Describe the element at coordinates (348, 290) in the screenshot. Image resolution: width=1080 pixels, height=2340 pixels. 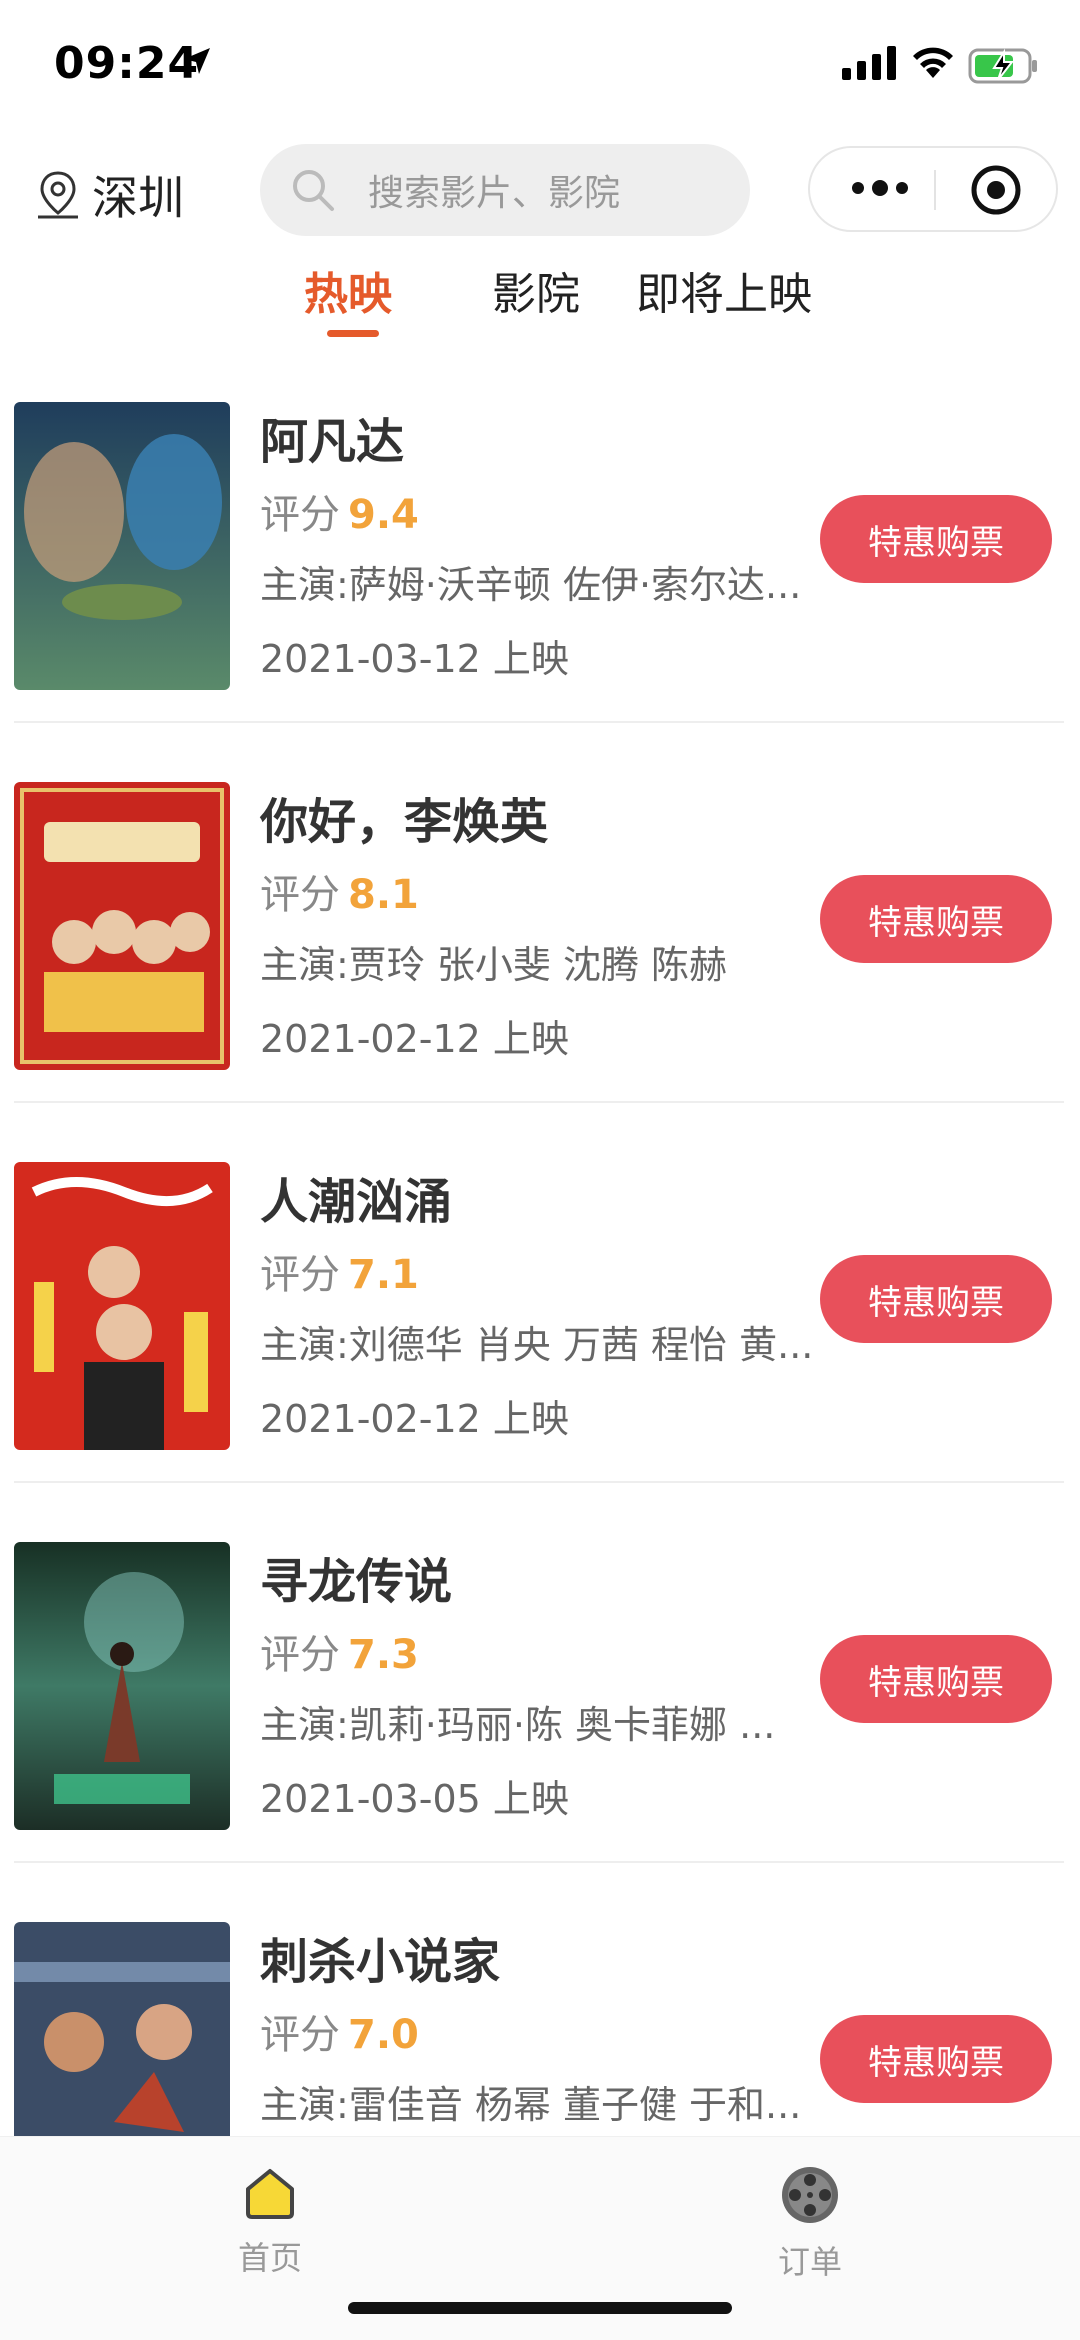
I see `tab-now-showing: 热映` at that location.